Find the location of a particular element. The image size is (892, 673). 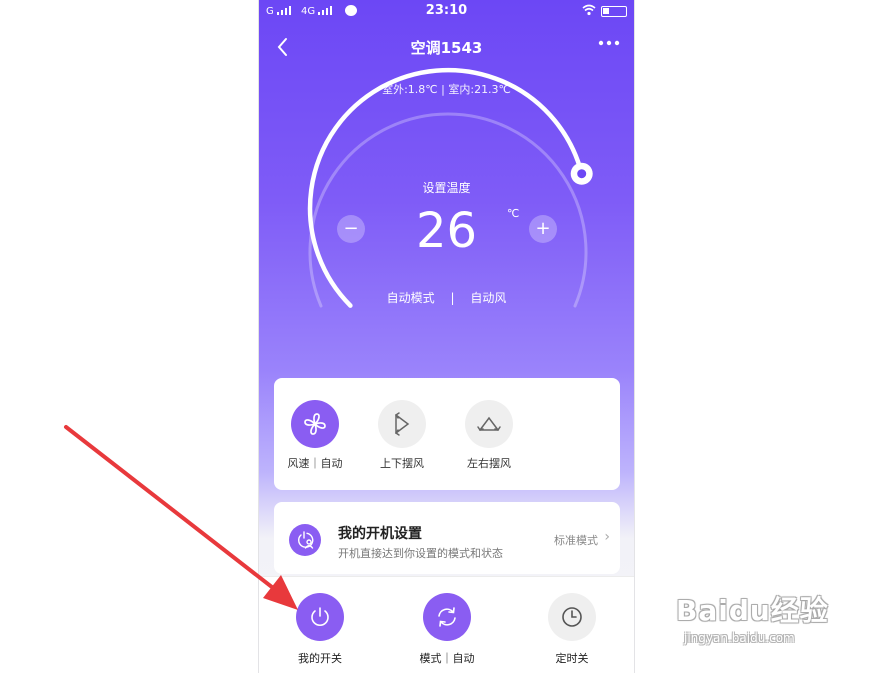

annotation-arrow is located at coordinates (181, 517).